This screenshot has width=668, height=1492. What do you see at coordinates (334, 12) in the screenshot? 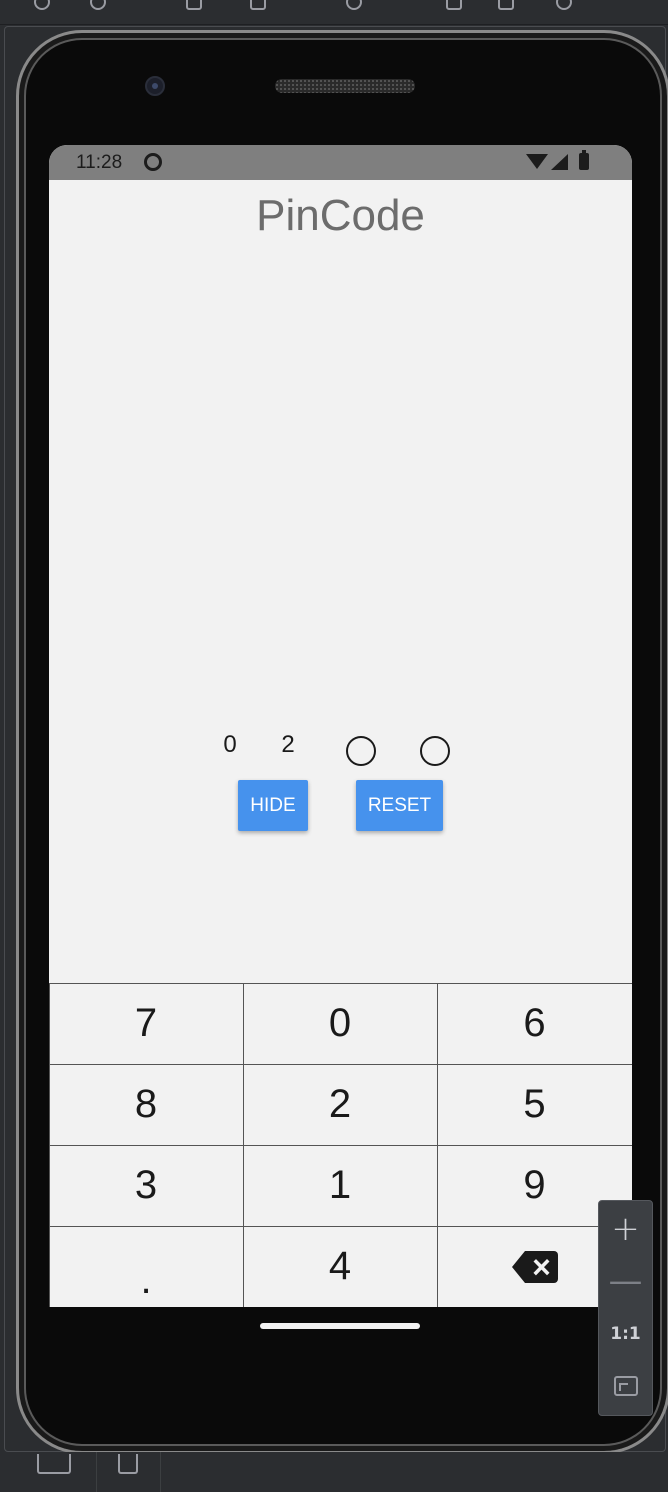
I see `ide-toolbar` at bounding box center [334, 12].